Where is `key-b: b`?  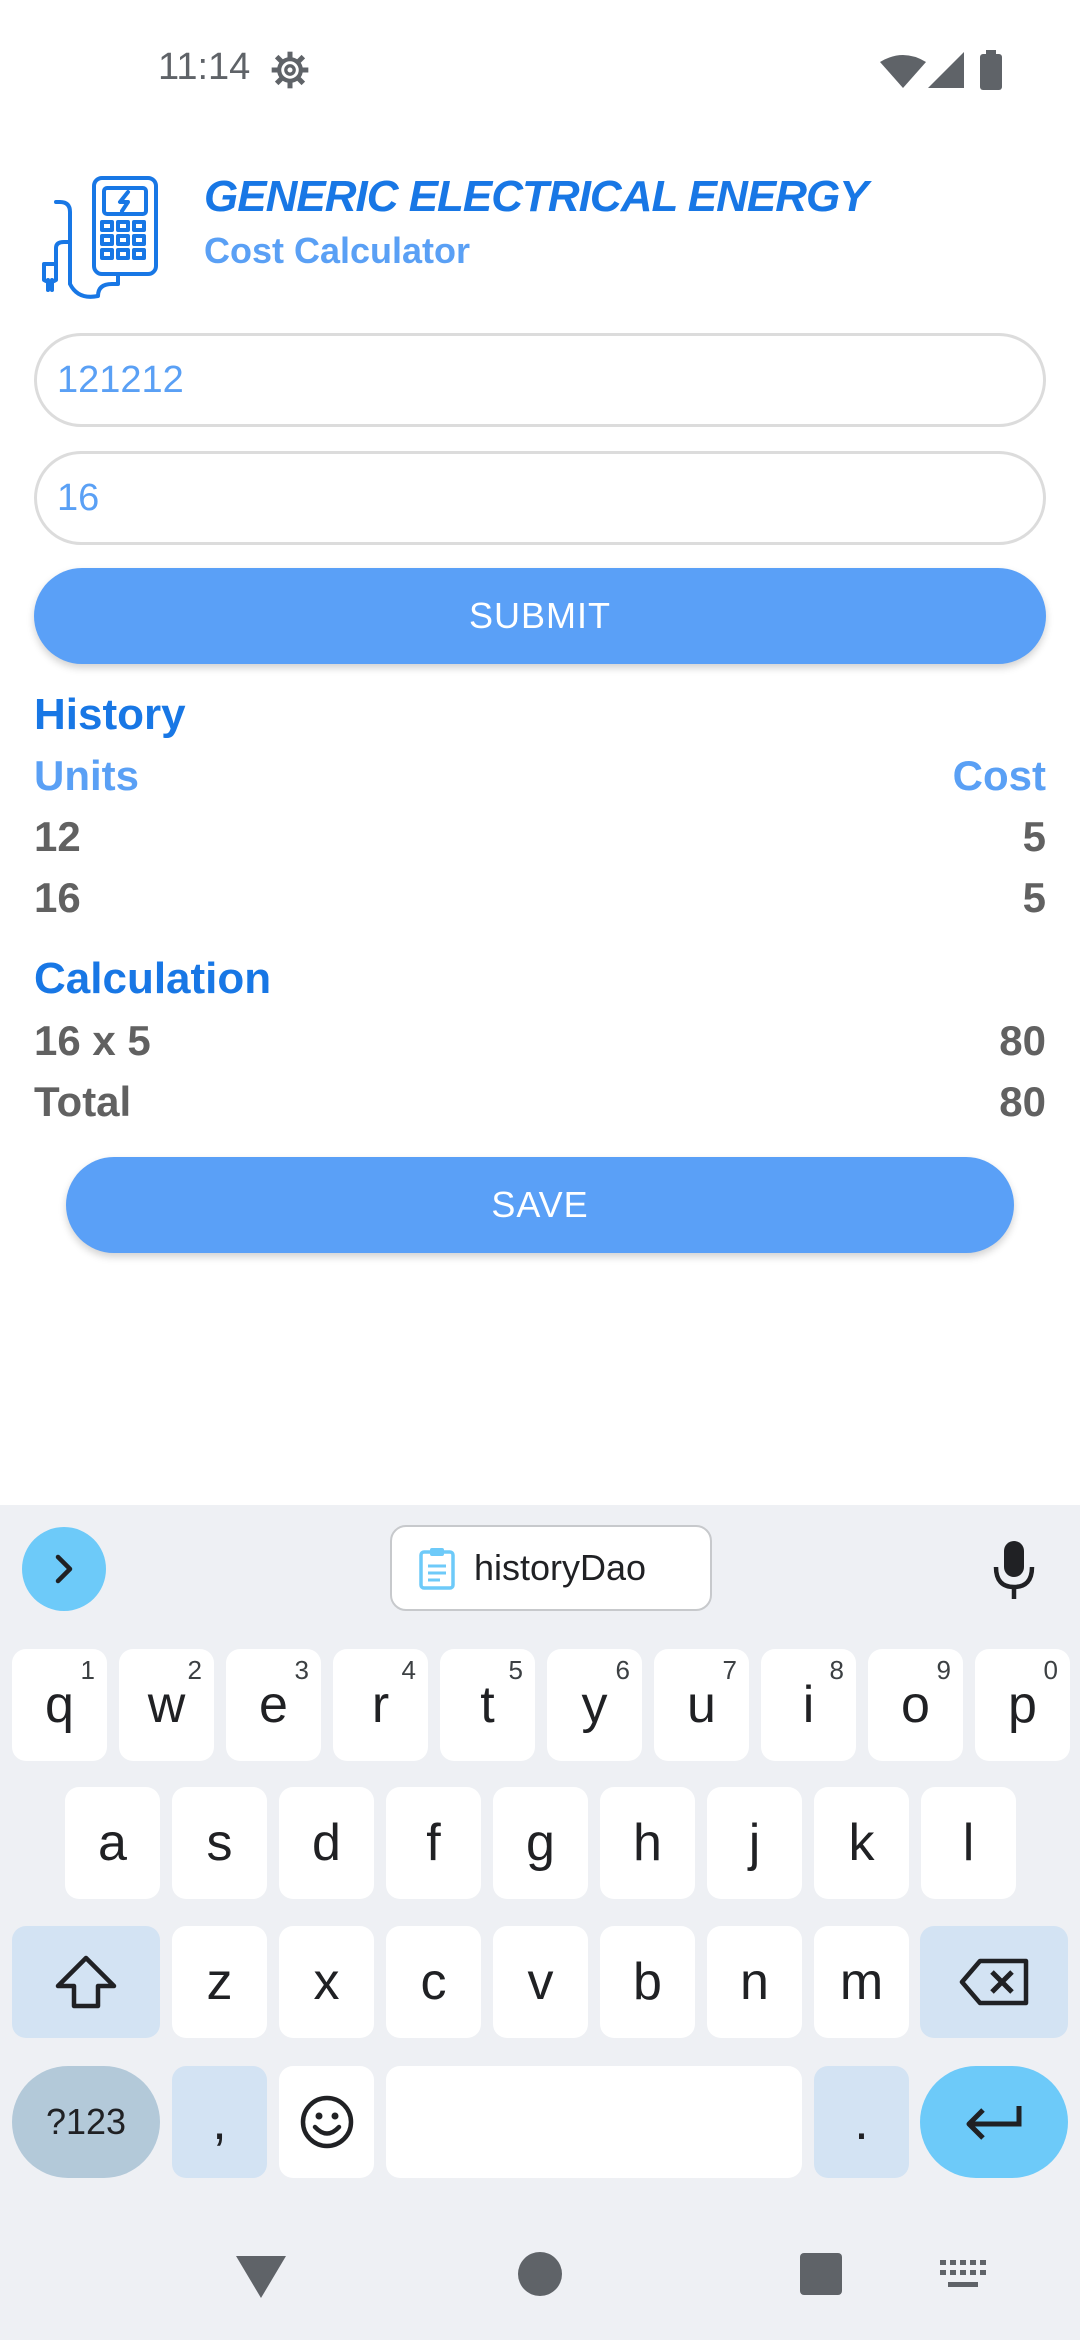 key-b: b is located at coordinates (647, 1982).